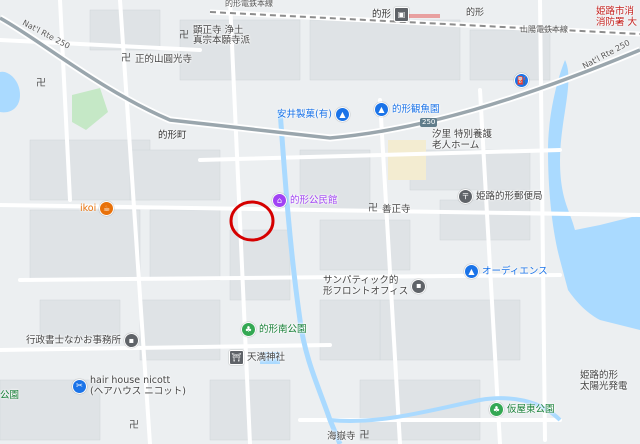 This screenshot has height=444, width=640. Describe the element at coordinates (266, 357) in the screenshot. I see `tenman-label: 天満神社` at that location.